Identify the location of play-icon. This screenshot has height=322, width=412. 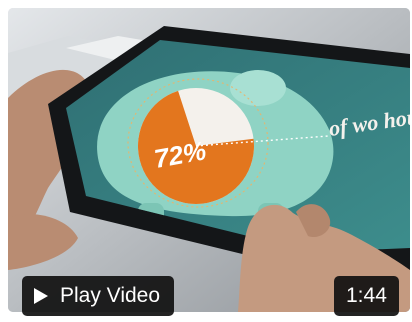
(41, 296).